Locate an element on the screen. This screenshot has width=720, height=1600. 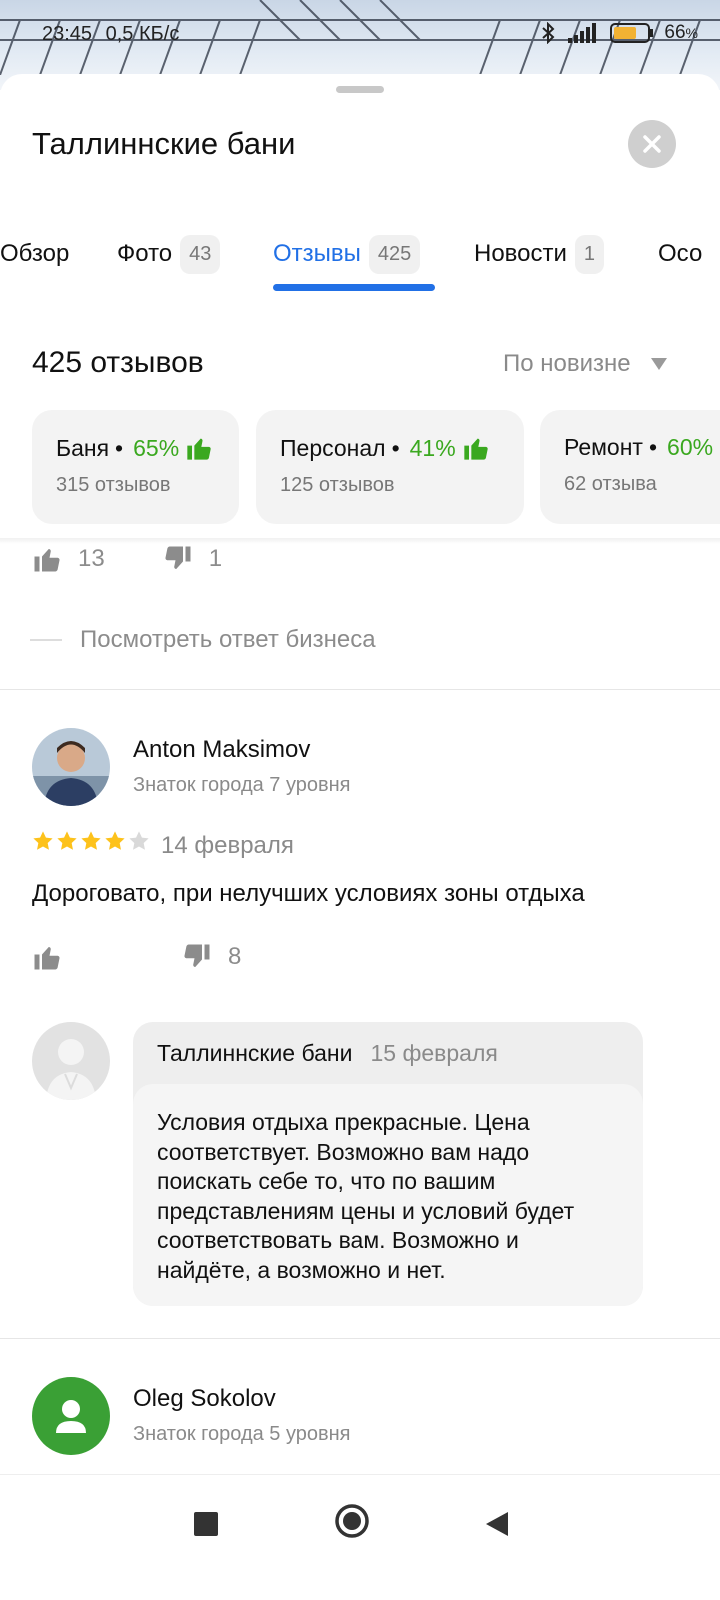
author-level: Знаток города 7 уровня is located at coordinates (242, 785).